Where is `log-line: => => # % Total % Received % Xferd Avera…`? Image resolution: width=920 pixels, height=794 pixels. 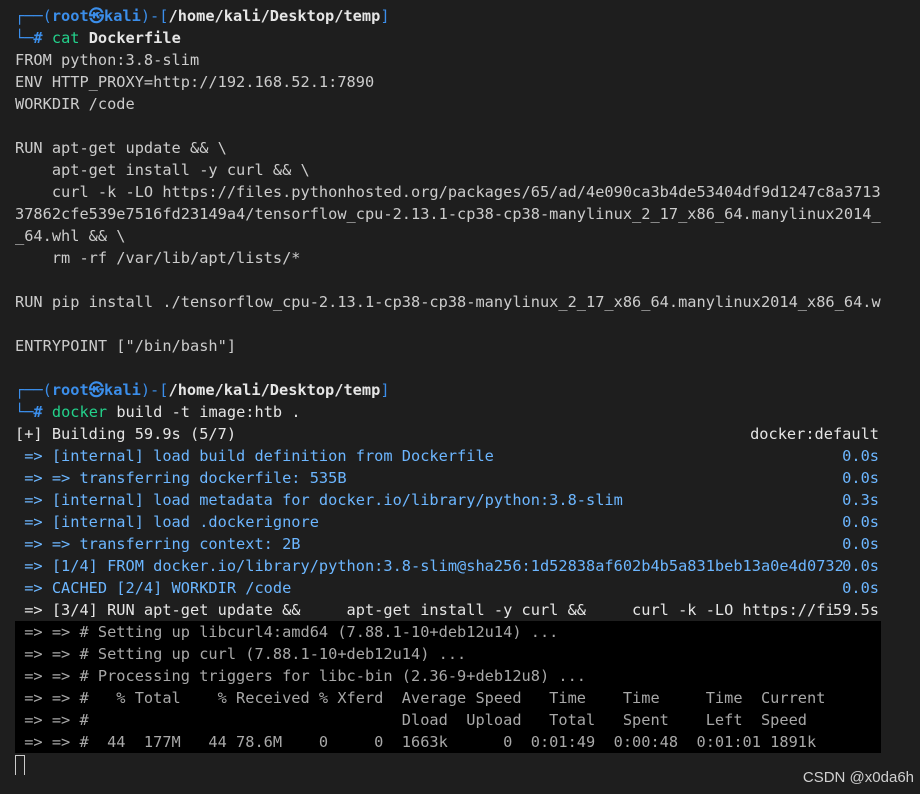
log-line: => => # % Total % Received % Xferd Avera… is located at coordinates (420, 698).